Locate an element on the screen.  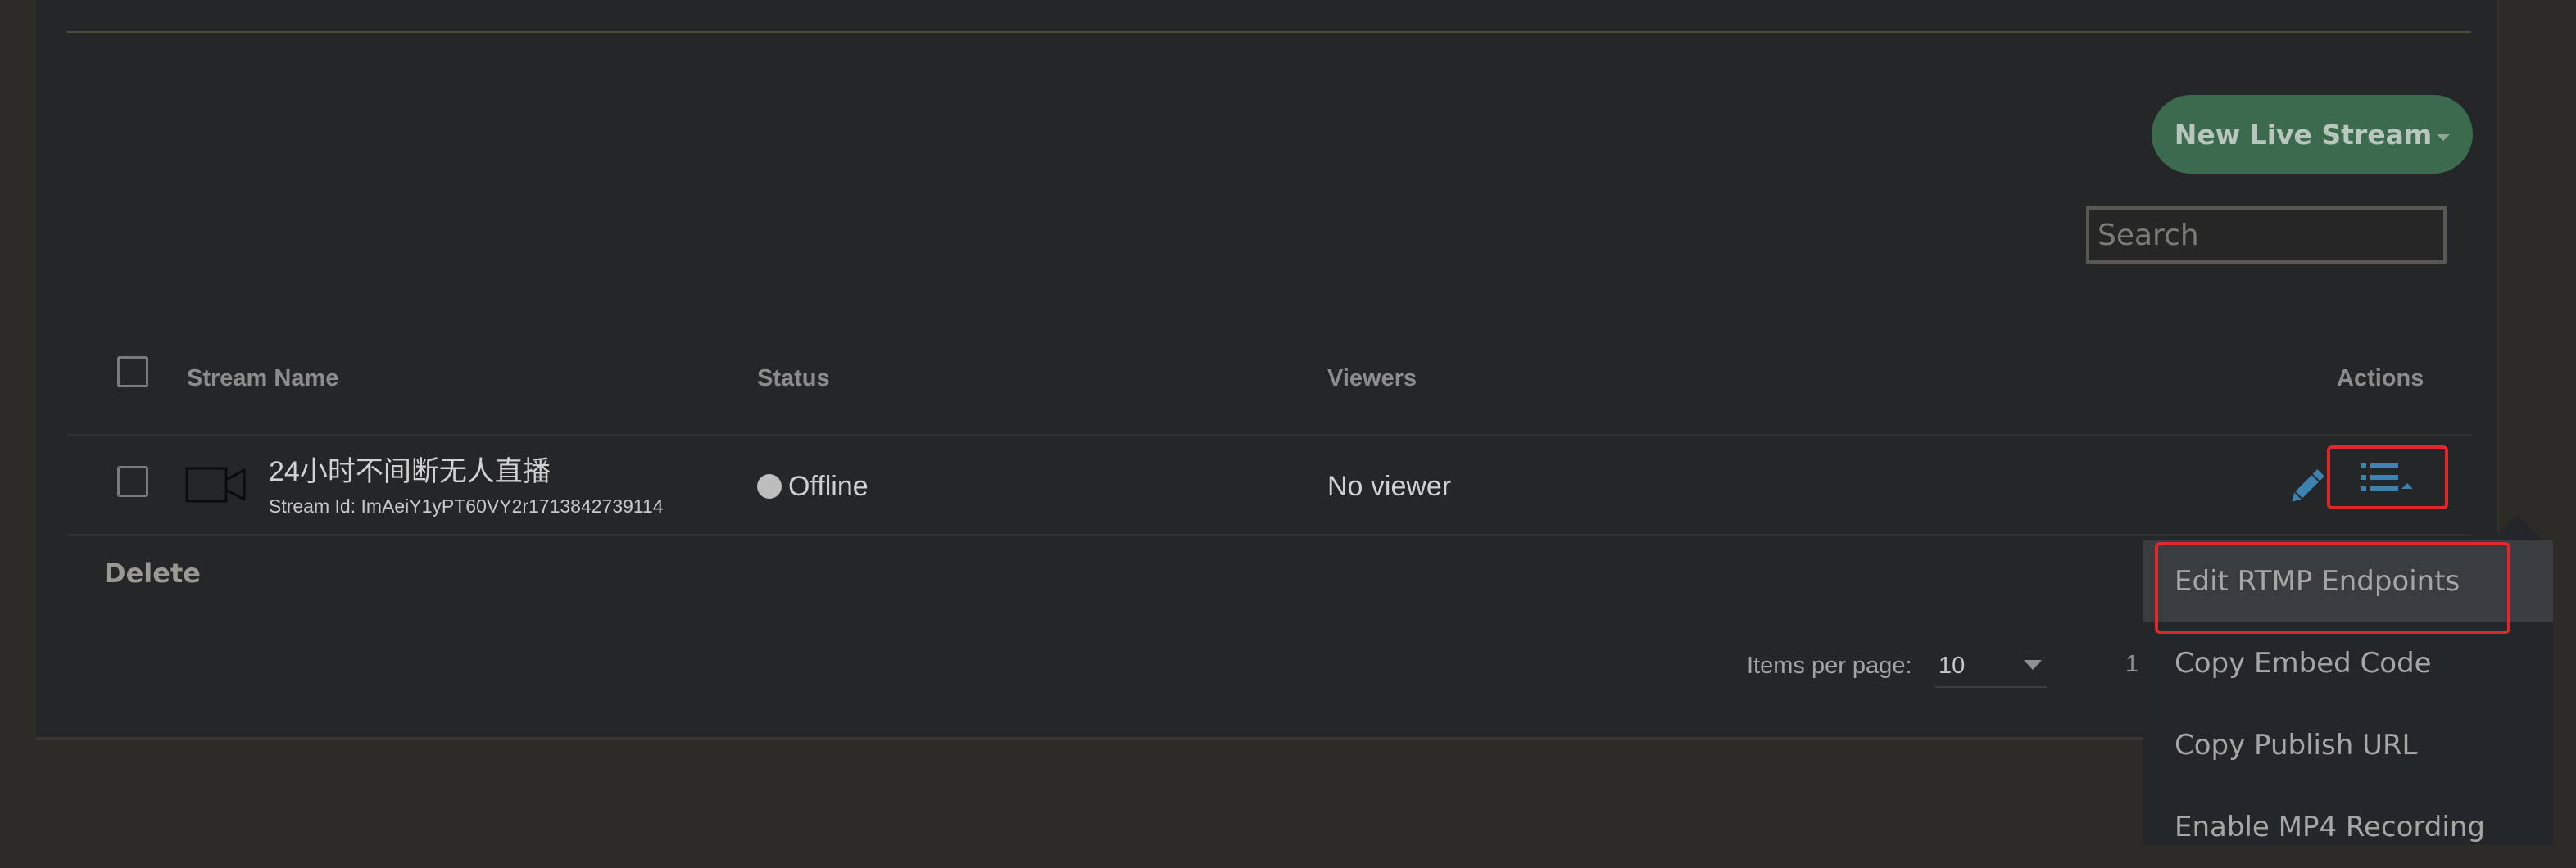
items-per-page-label: Items per page: is located at coordinates (1829, 666).